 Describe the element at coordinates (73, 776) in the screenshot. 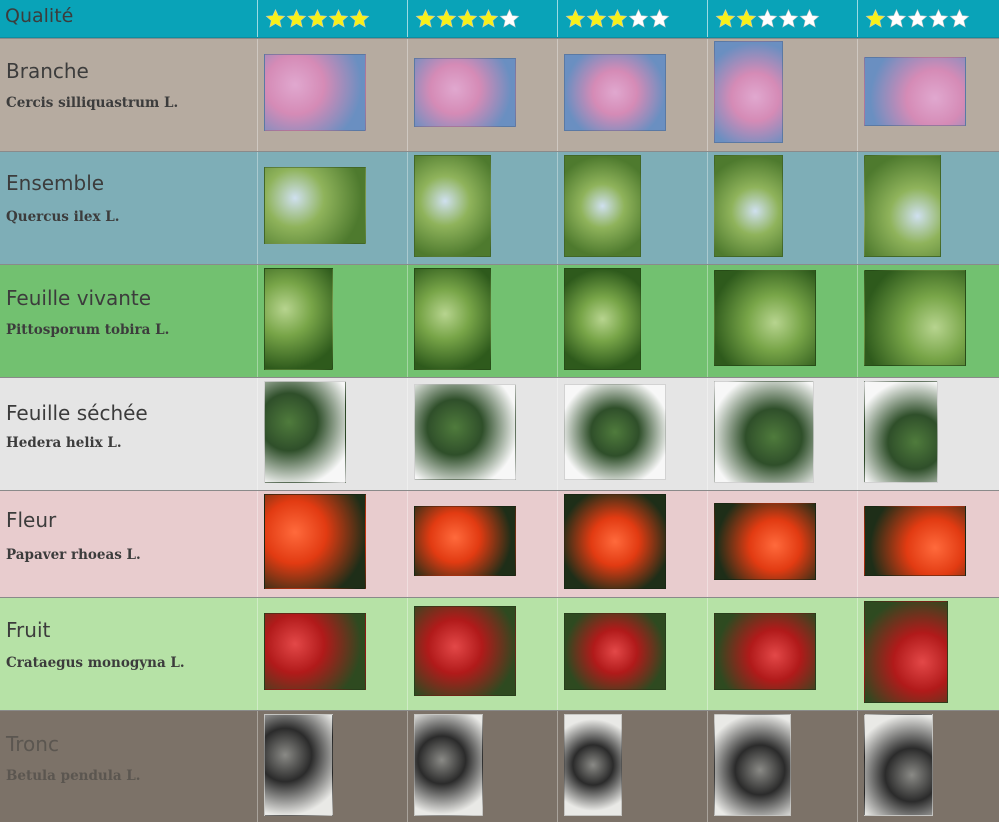

I see `latin-name: Betula pendula L.` at that location.